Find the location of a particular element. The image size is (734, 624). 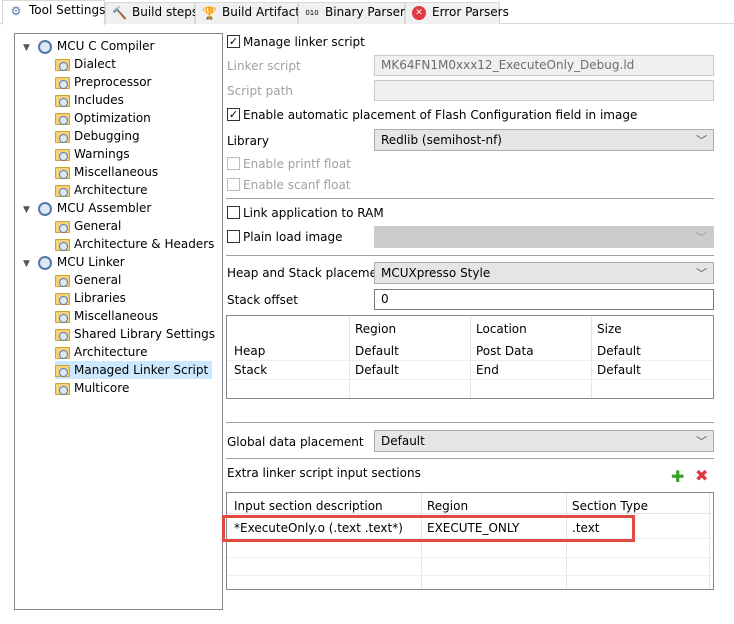

tree-item-label: Shared Library Settings is located at coordinates (145, 334).